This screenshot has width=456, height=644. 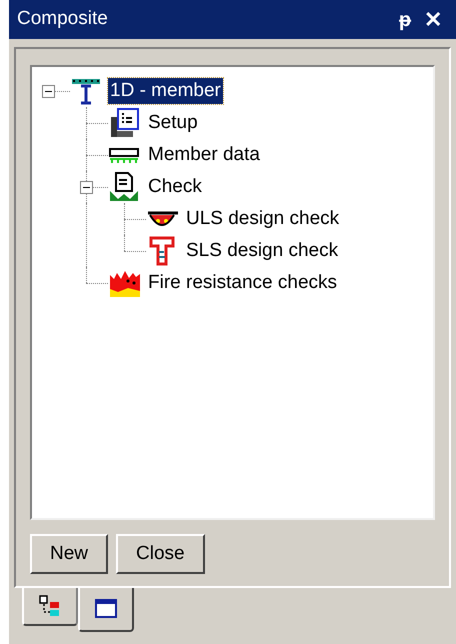 What do you see at coordinates (124, 187) in the screenshot?
I see `report-icon` at bounding box center [124, 187].